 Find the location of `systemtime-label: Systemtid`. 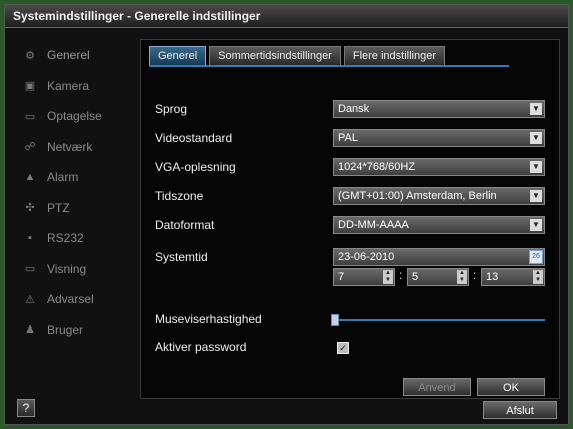

systemtime-label: Systemtid is located at coordinates (181, 257).